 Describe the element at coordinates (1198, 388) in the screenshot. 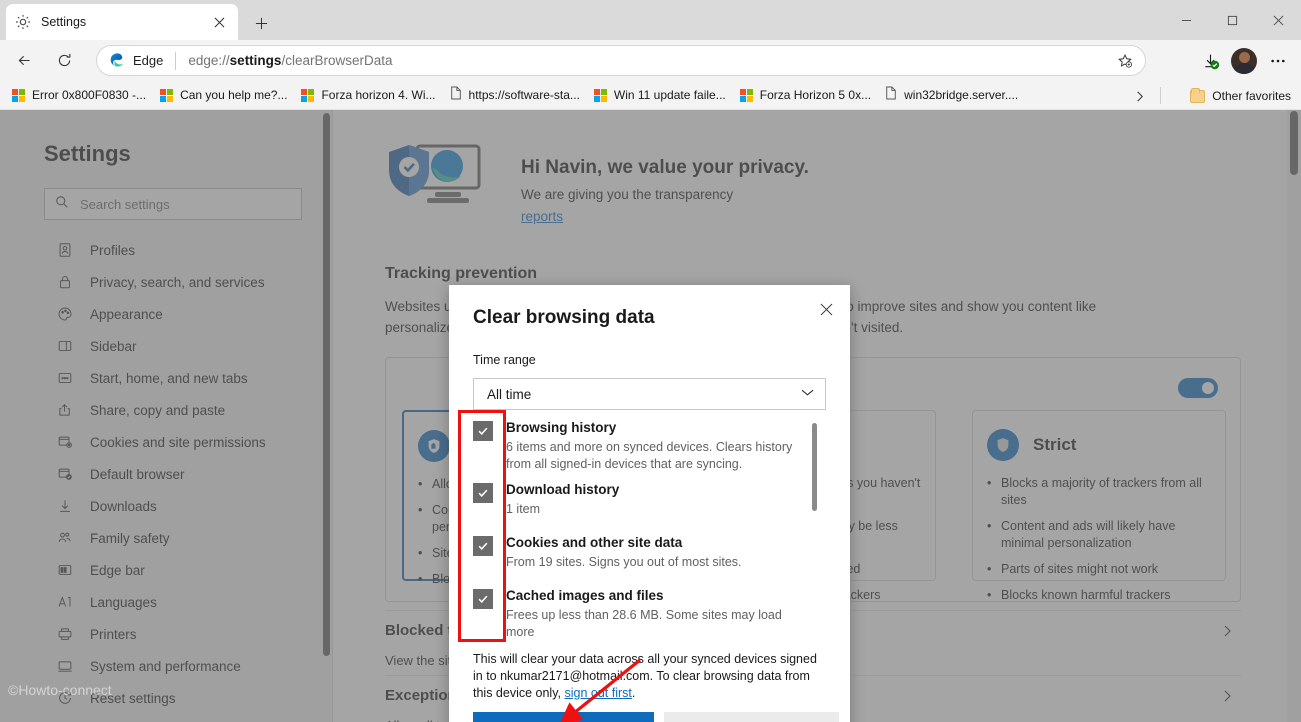

I see `tracking-prevention-toggle` at that location.